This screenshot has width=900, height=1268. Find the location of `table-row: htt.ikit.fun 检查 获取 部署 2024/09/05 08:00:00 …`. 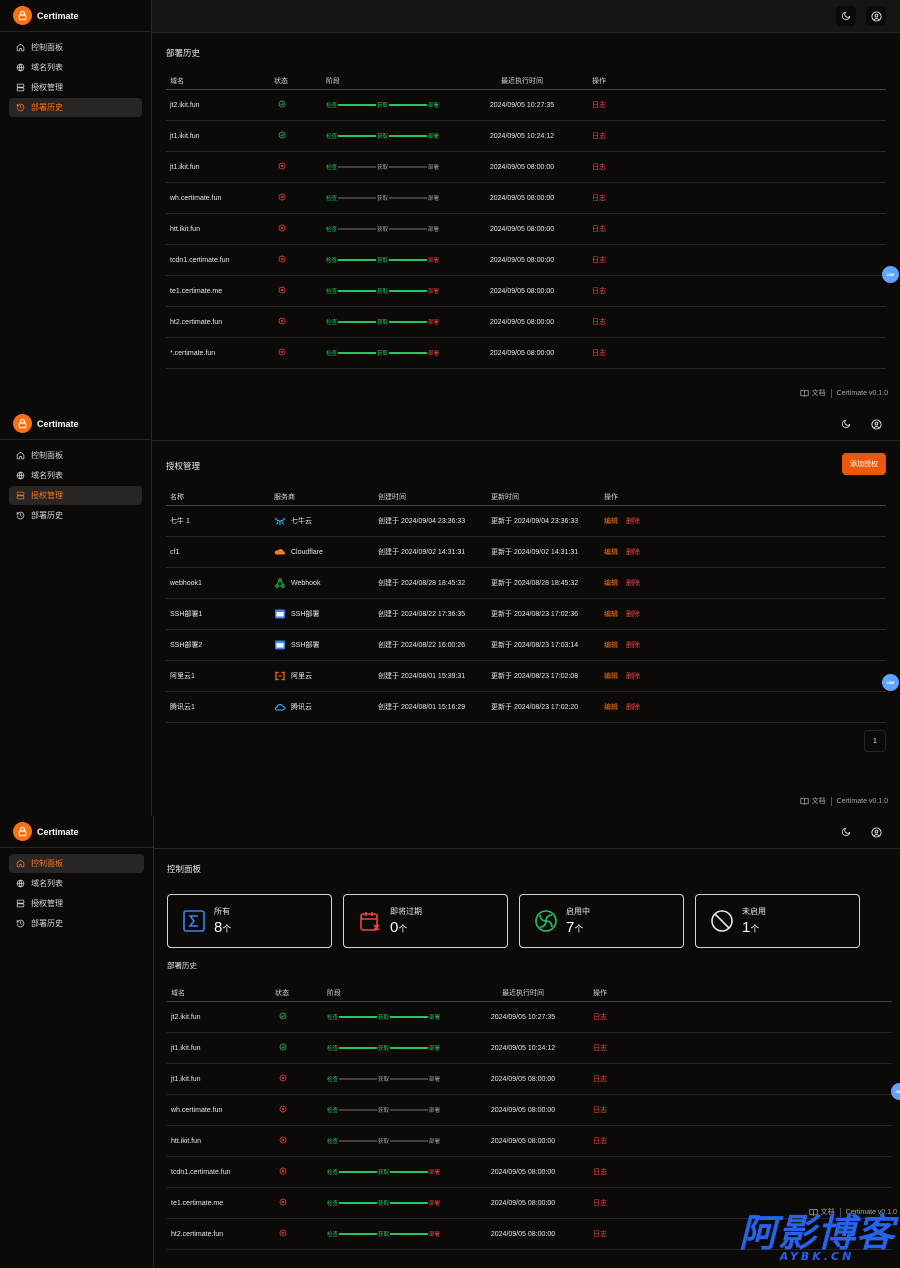

table-row: htt.ikit.fun 检查 获取 部署 2024/09/05 08:00:00 … is located at coordinates (529, 1141).